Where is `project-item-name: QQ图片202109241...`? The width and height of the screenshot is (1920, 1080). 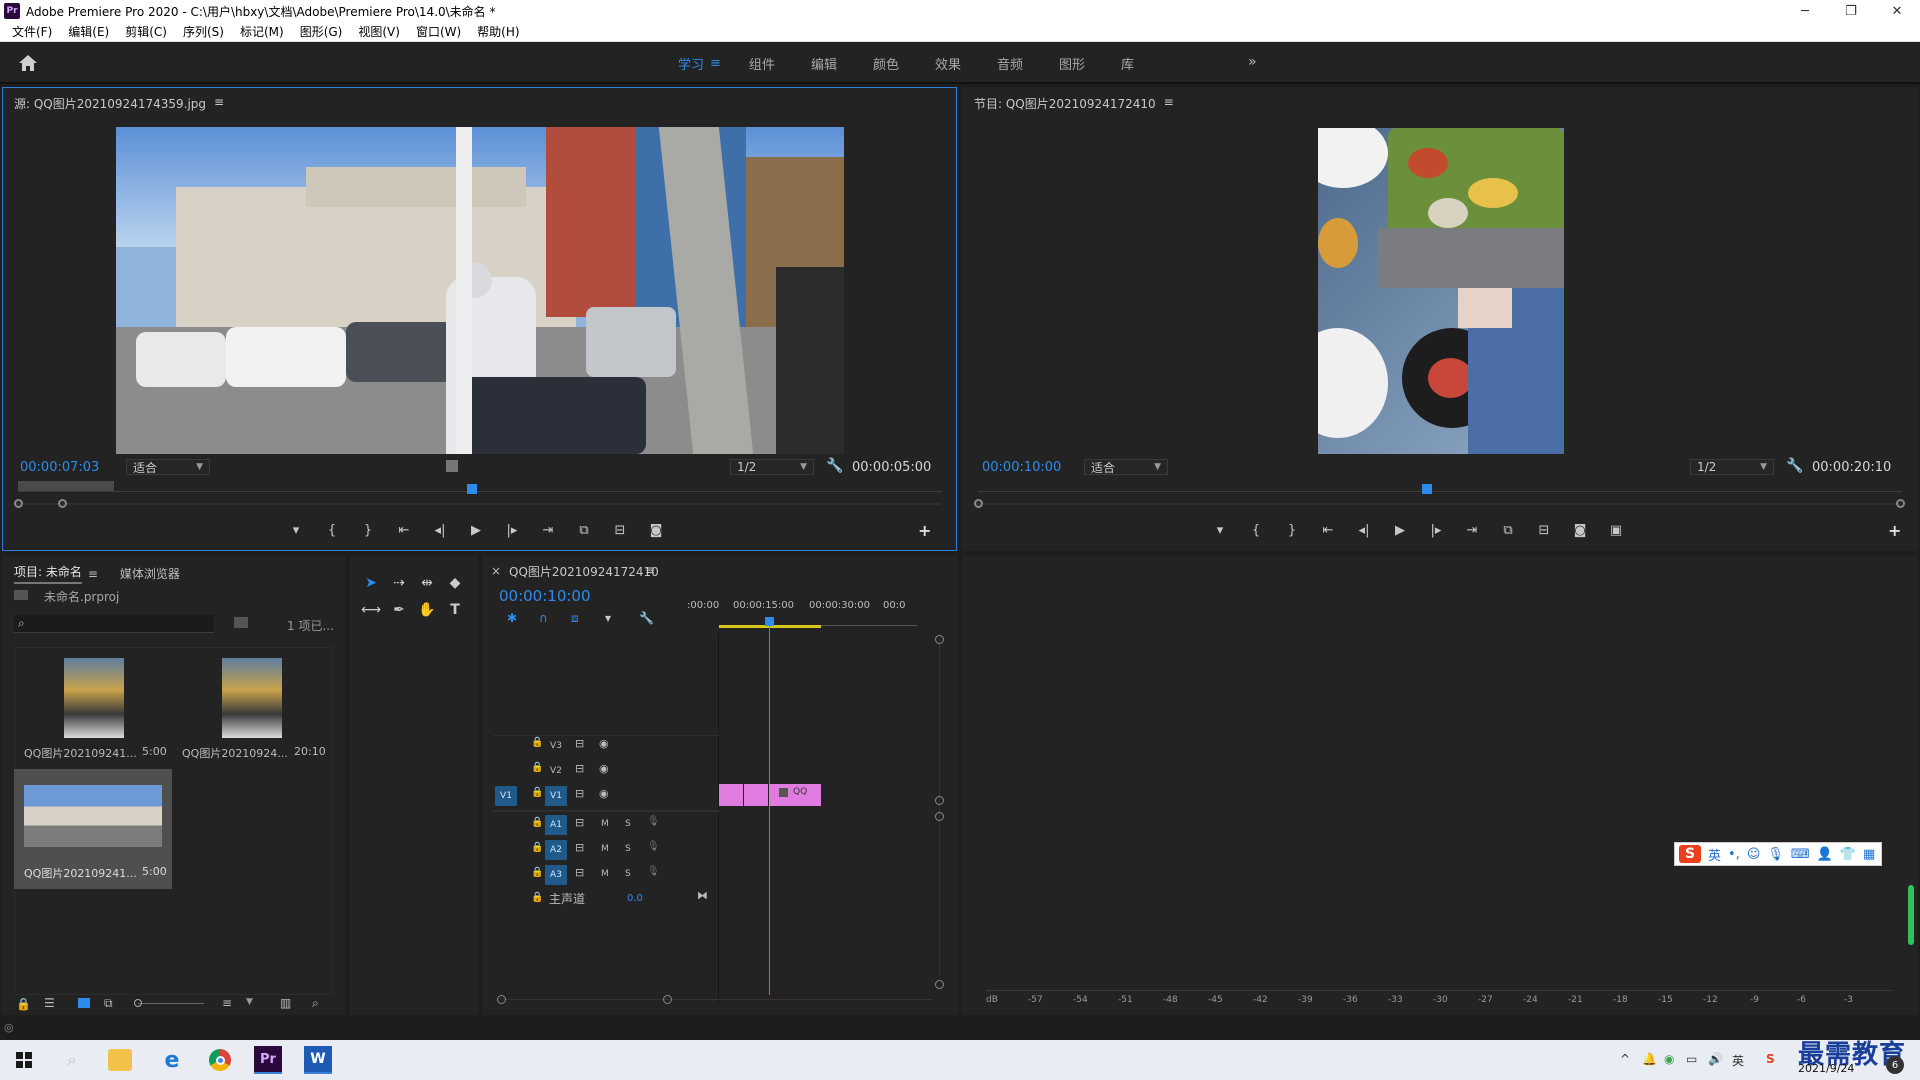
project-item-name: QQ图片202109241... is located at coordinates (80, 873).